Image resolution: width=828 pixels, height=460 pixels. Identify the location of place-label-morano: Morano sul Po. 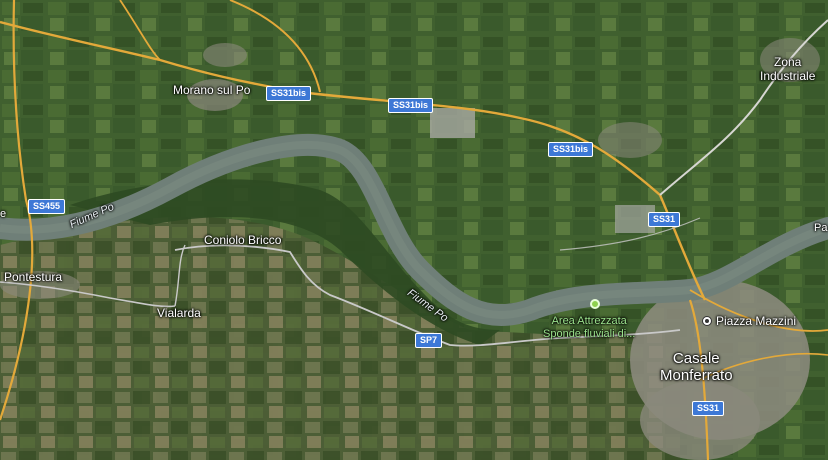
(211, 90).